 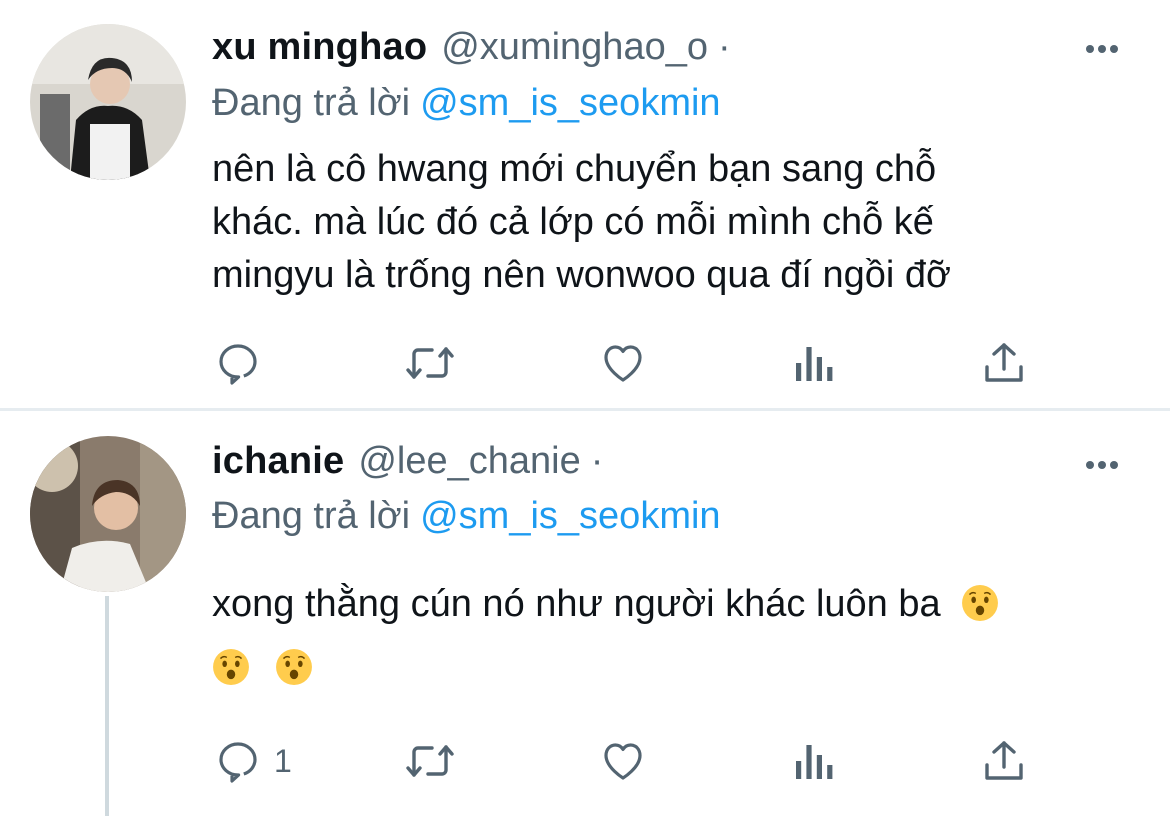 What do you see at coordinates (469, 461) in the screenshot?
I see `user-handle: @lee_chanie` at bounding box center [469, 461].